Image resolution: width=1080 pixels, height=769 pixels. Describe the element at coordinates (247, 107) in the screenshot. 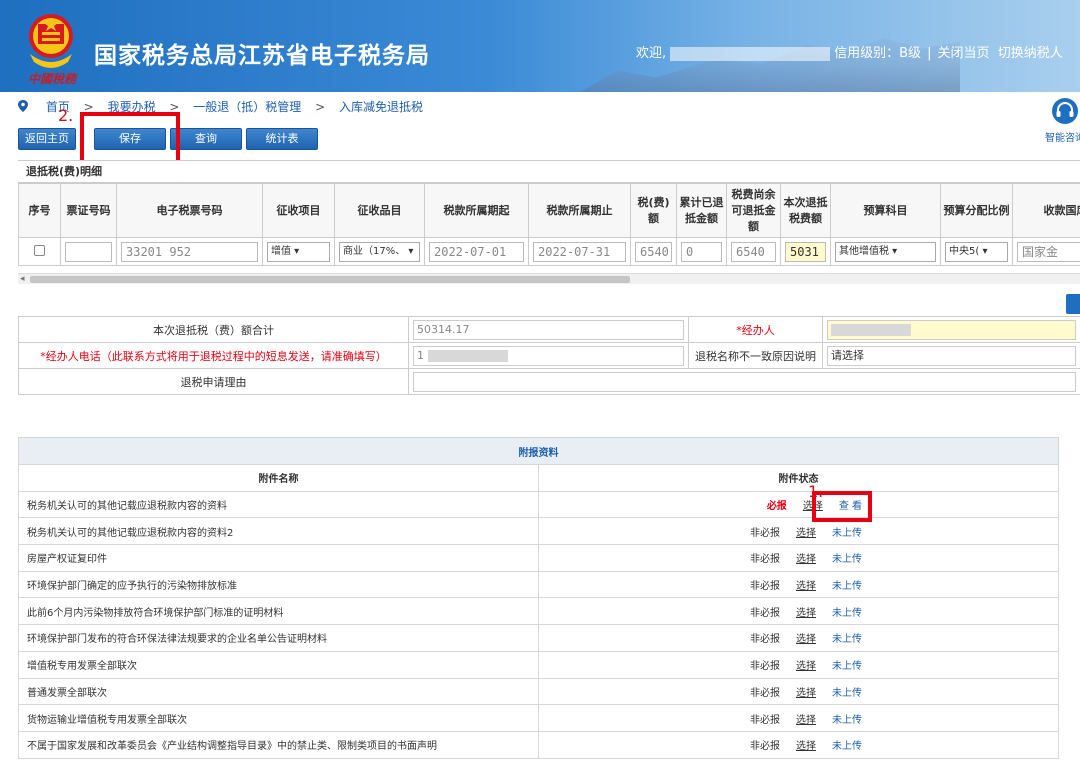

I see `breadcrumb-refund-management: 一般退（抵）税管理` at that location.